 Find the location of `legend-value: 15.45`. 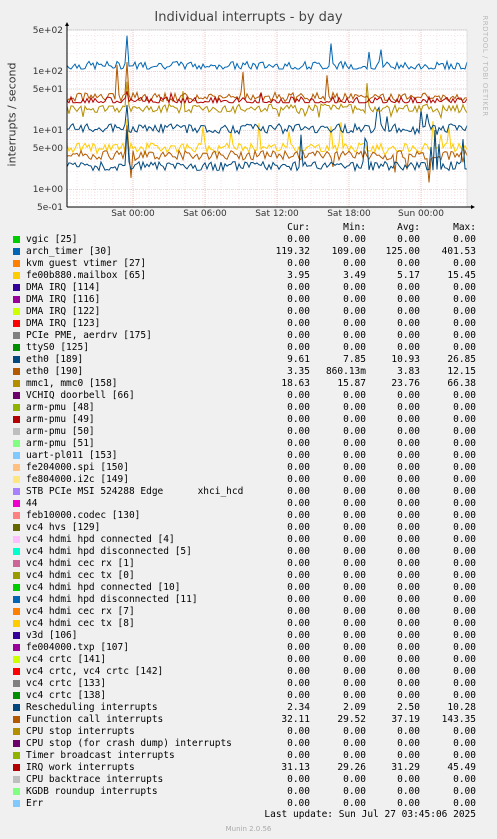

legend-value: 15.45 is located at coordinates (461, 275).